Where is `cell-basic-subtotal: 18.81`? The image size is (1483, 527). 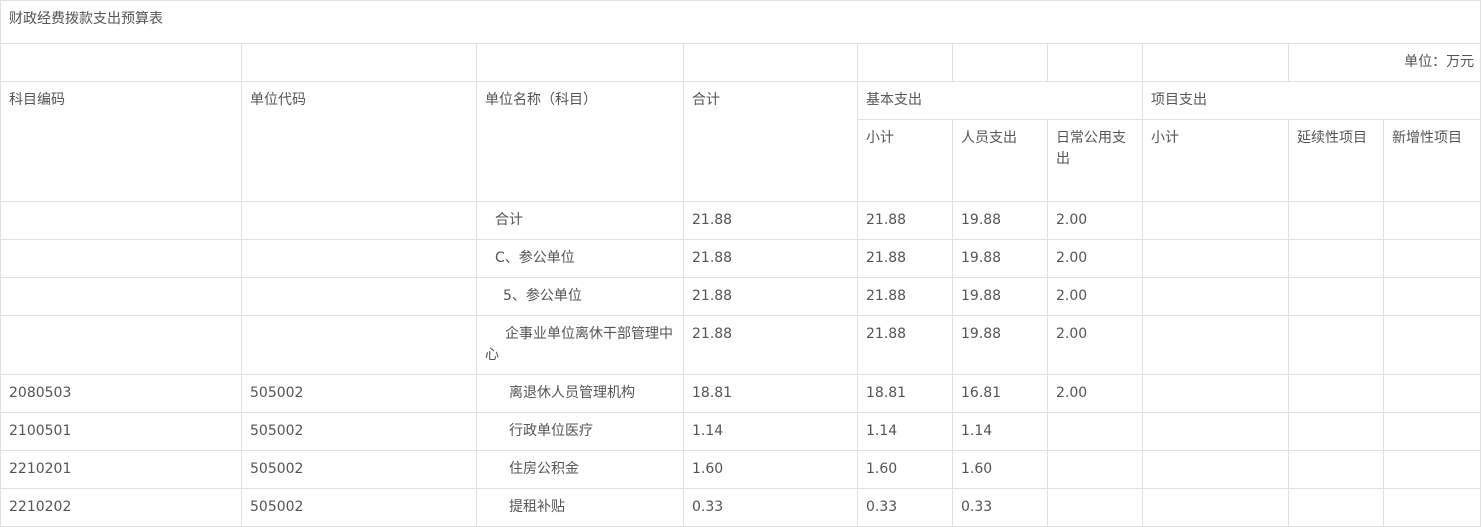
cell-basic-subtotal: 18.81 is located at coordinates (905, 393).